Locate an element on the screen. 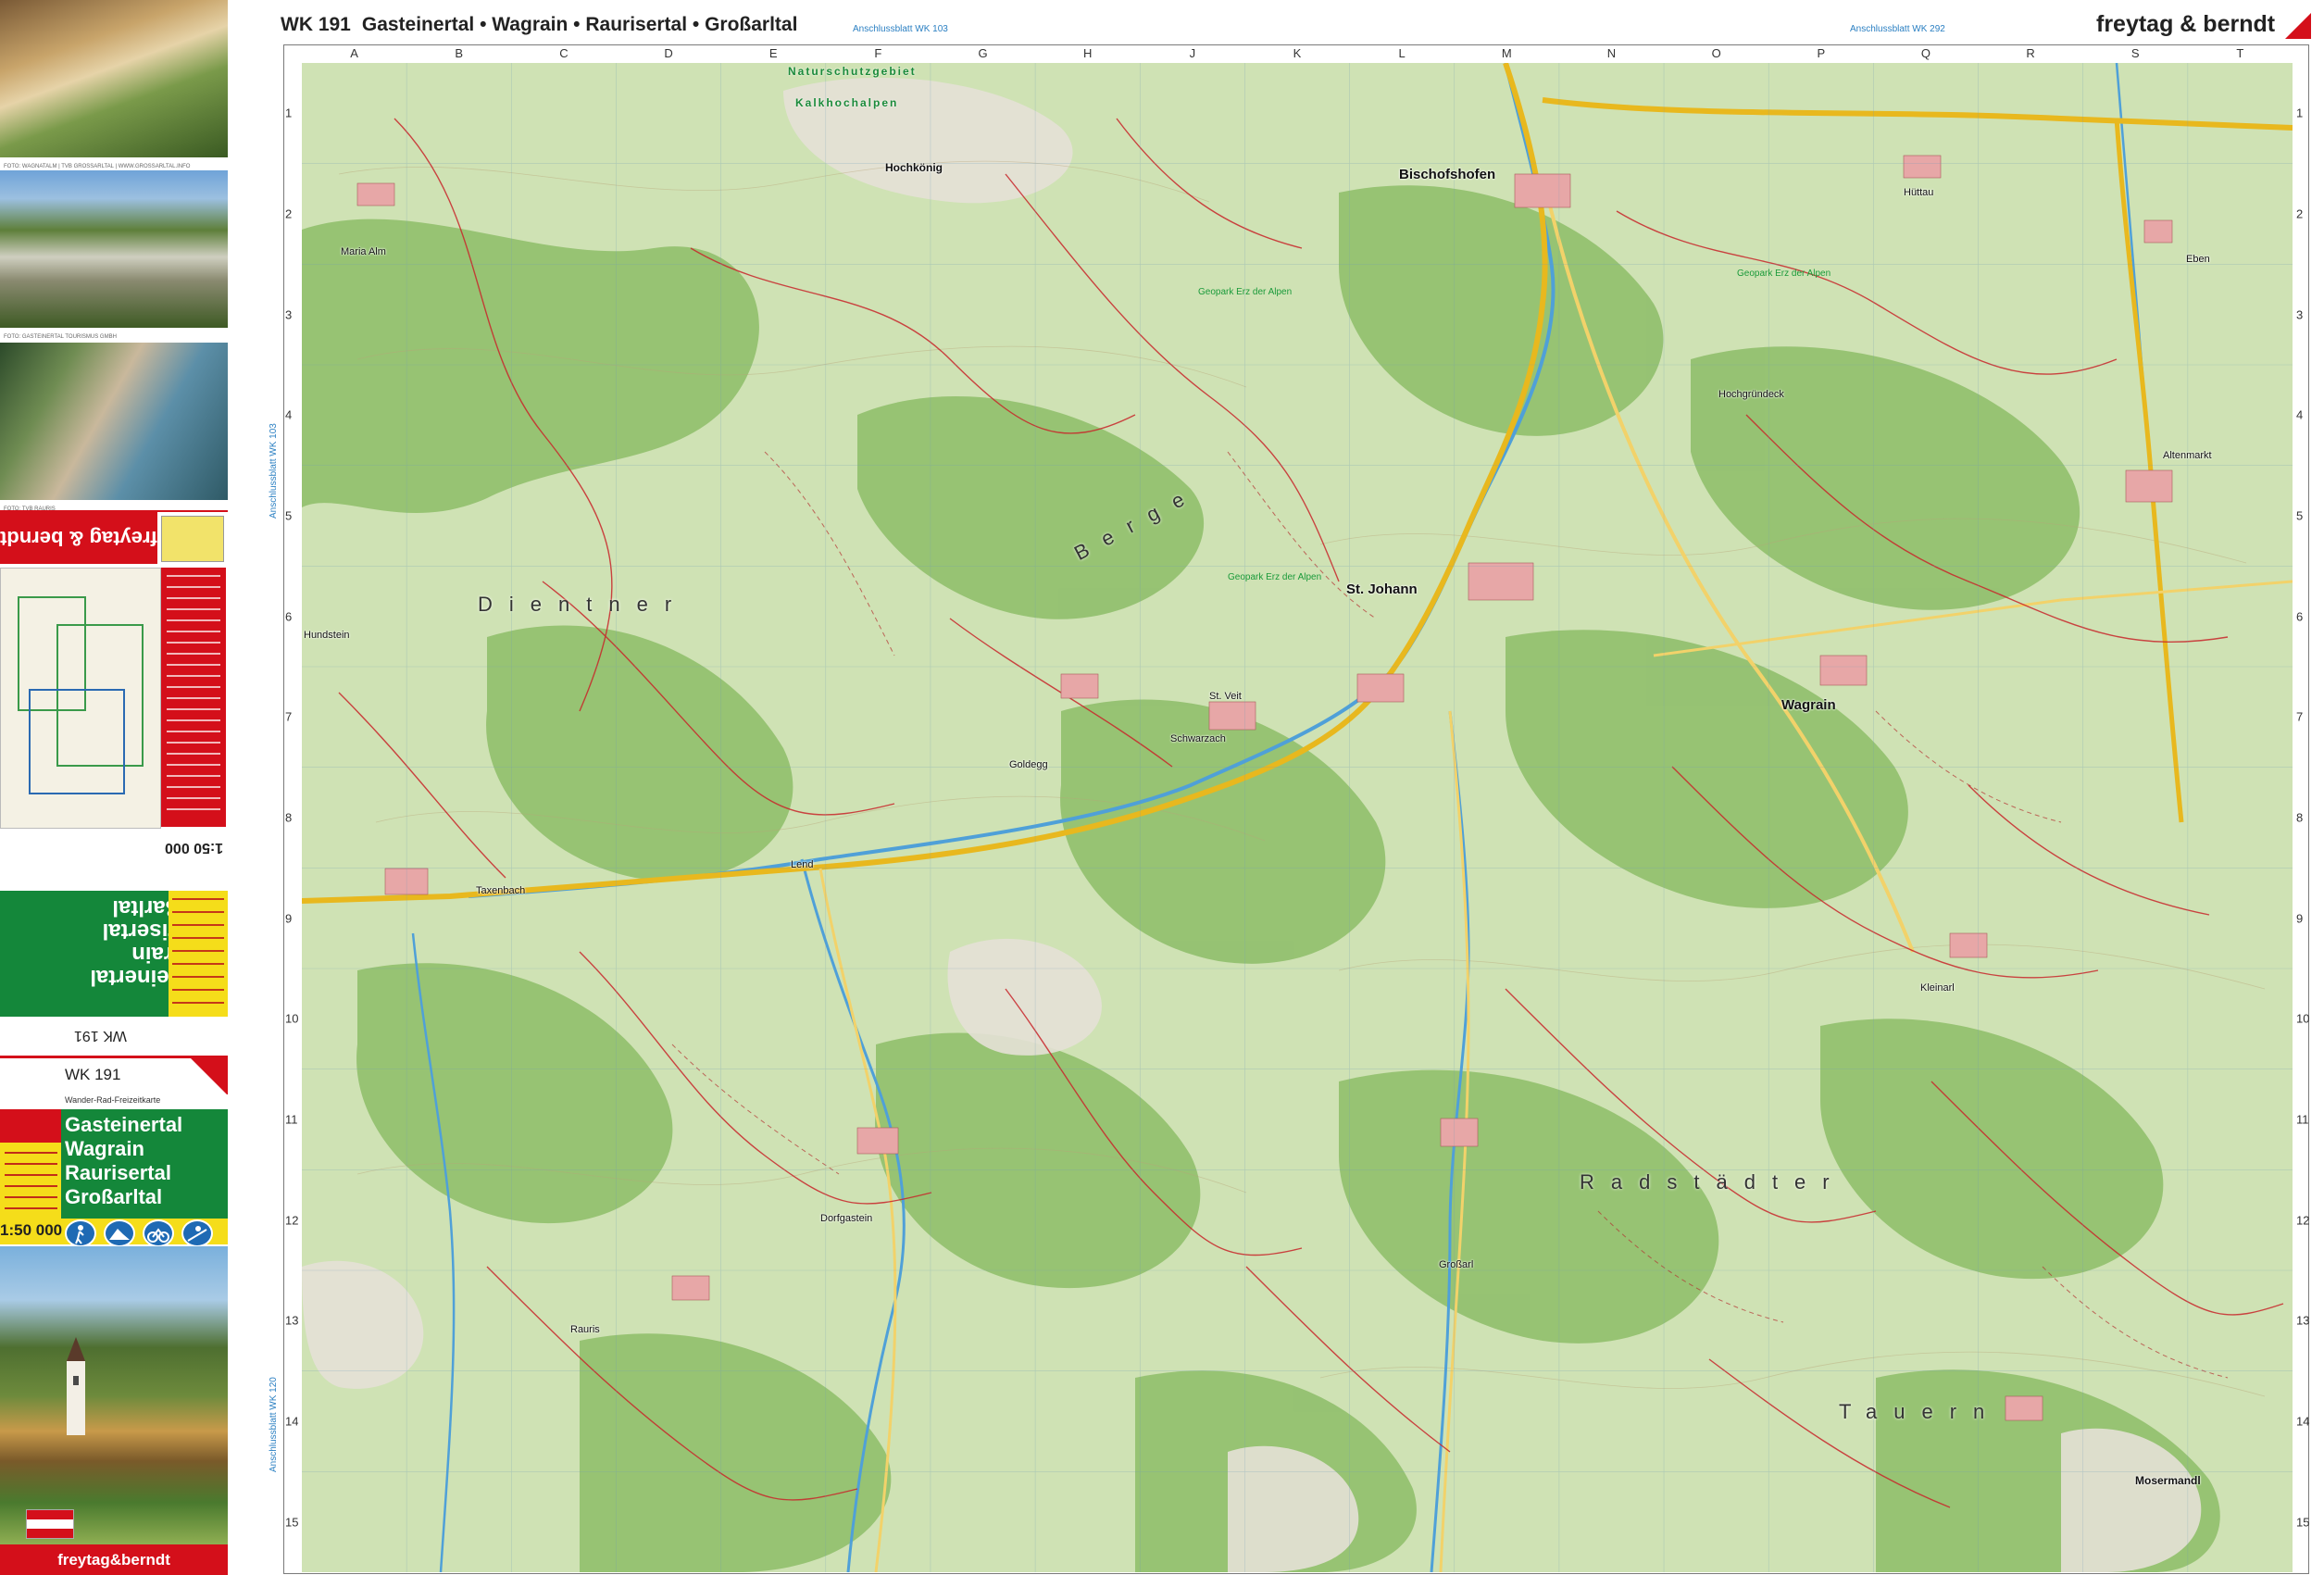  front-brand-bar: freytag&berndt is located at coordinates (114, 1560).